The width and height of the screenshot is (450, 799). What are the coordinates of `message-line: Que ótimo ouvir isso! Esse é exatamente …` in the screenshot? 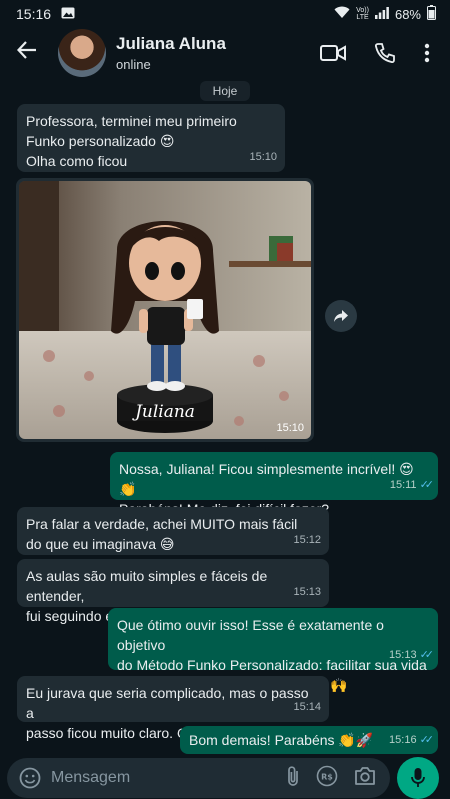 It's located at (250, 635).